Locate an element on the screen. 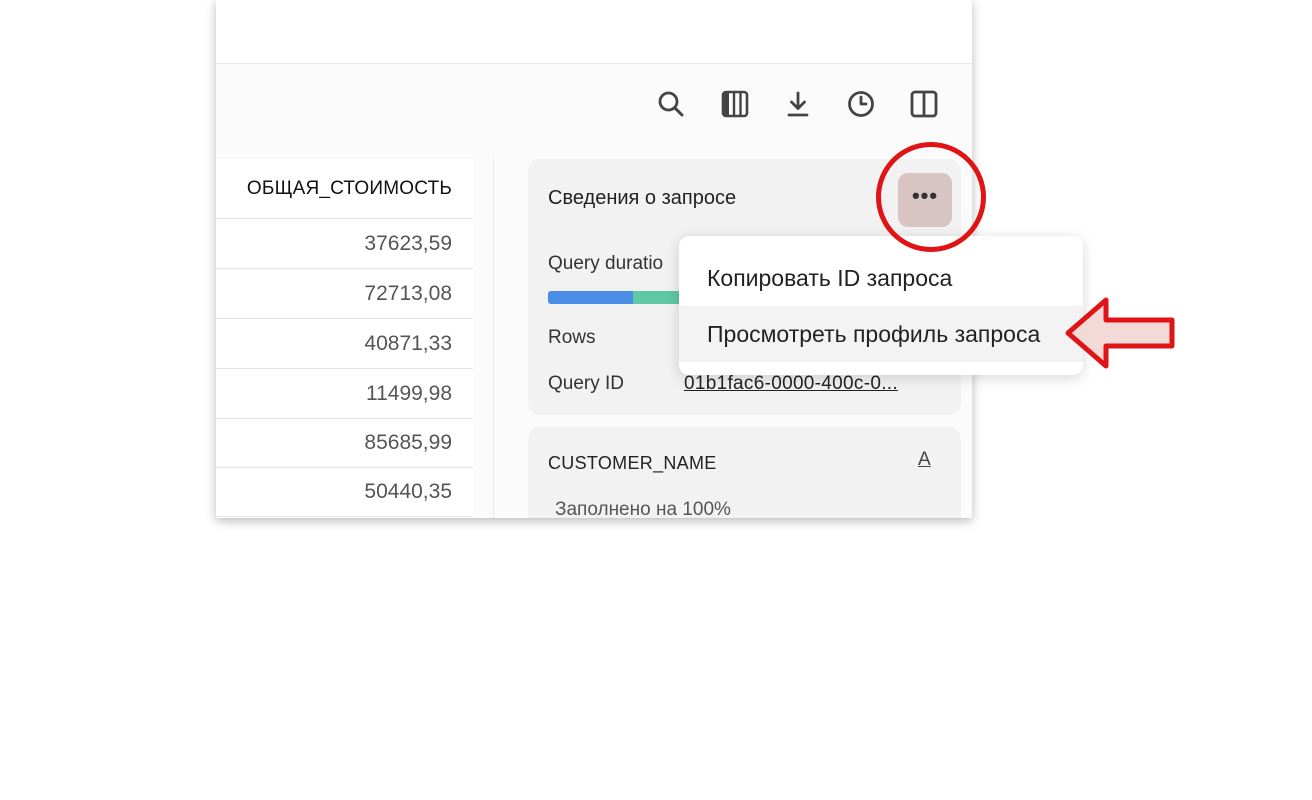 The height and width of the screenshot is (800, 1312). columns-button is located at coordinates (735, 104).